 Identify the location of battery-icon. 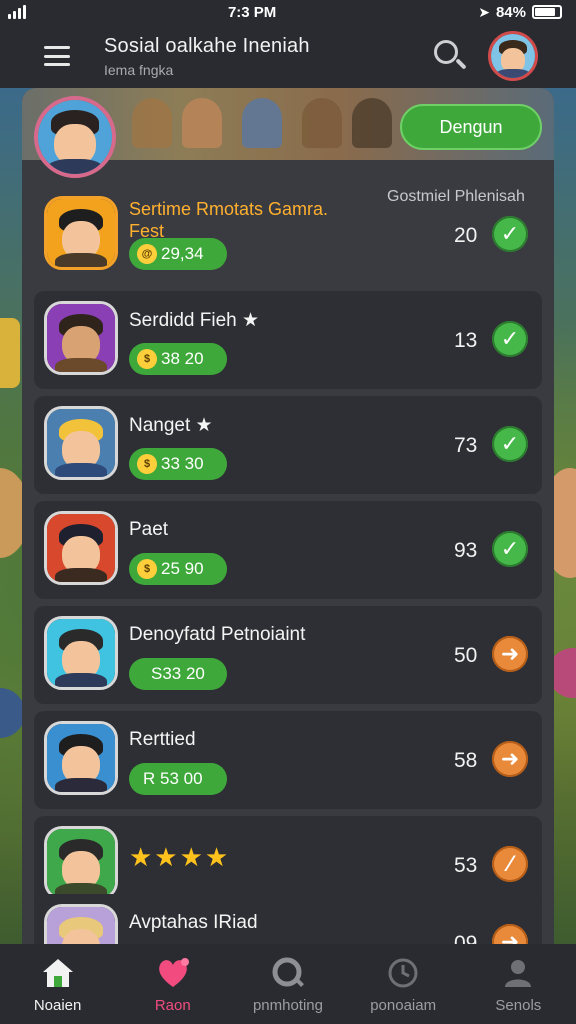
(547, 12).